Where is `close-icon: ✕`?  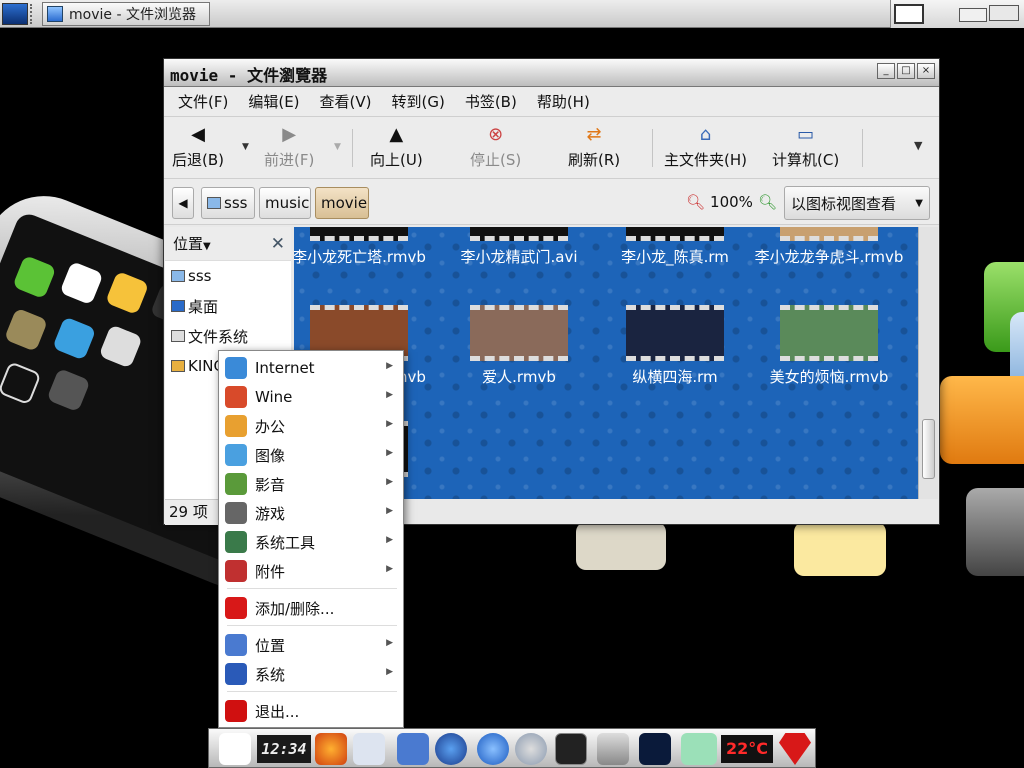 close-icon: ✕ is located at coordinates (278, 244).